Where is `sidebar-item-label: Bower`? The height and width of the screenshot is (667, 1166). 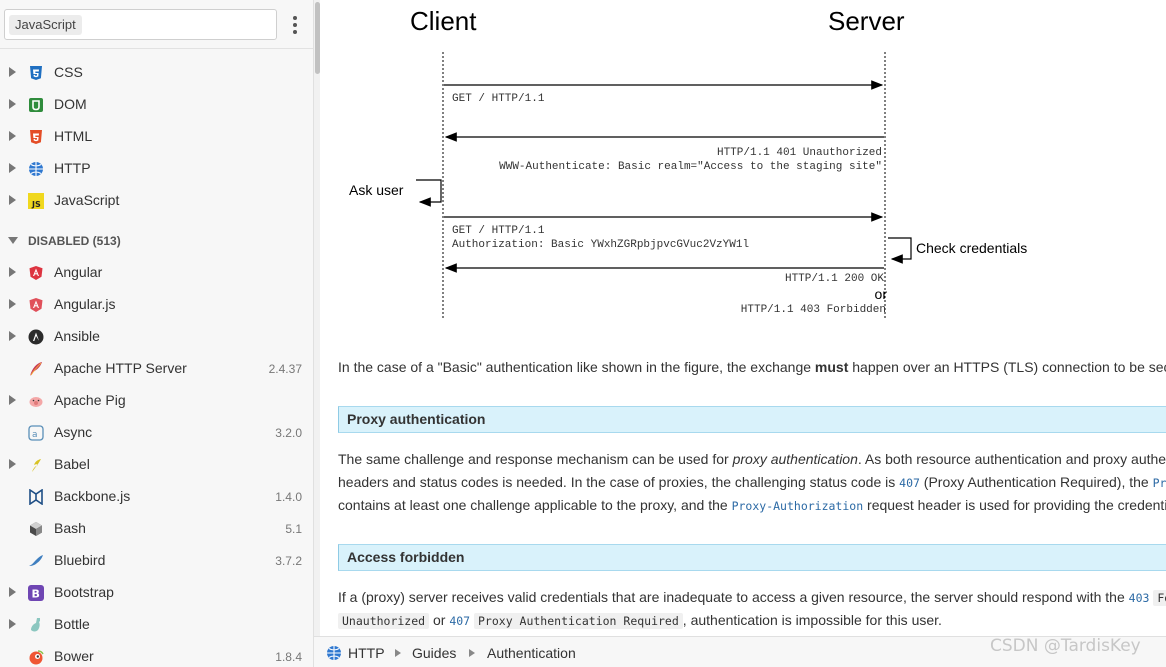
sidebar-item-label: Bower is located at coordinates (74, 656).